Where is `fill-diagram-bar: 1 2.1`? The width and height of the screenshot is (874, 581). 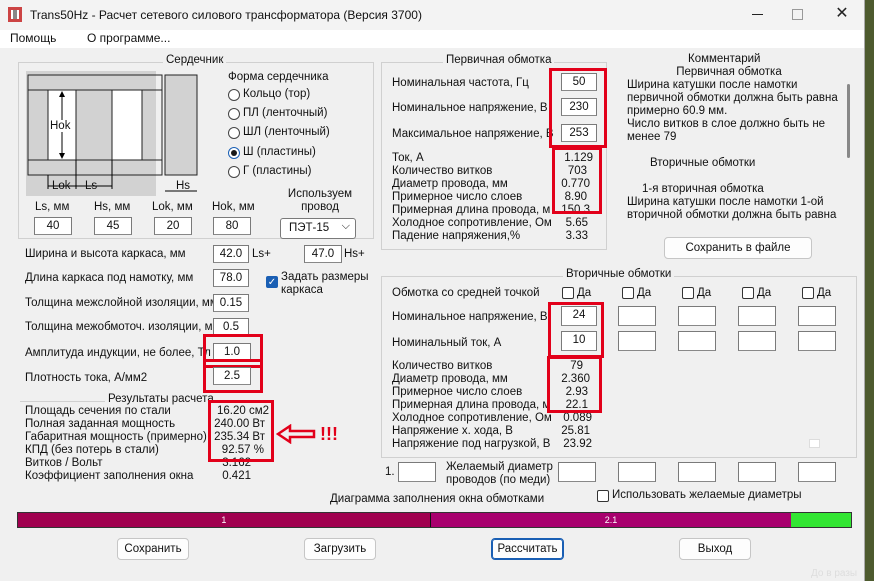
fill-diagram-bar: 1 2.1 is located at coordinates (434, 520).